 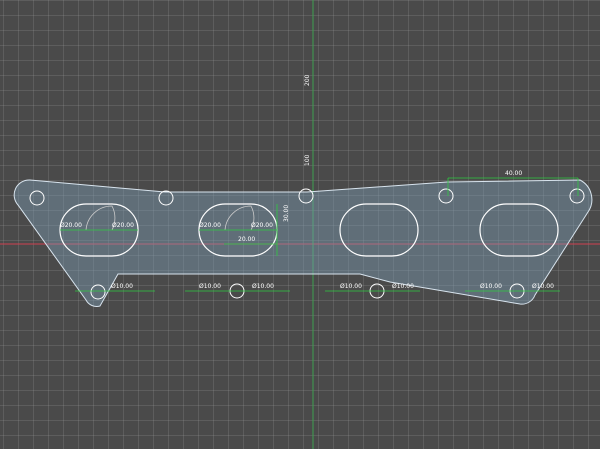 What do you see at coordinates (123, 225) in the screenshot?
I see `dim-port1-right: Ø20.00` at bounding box center [123, 225].